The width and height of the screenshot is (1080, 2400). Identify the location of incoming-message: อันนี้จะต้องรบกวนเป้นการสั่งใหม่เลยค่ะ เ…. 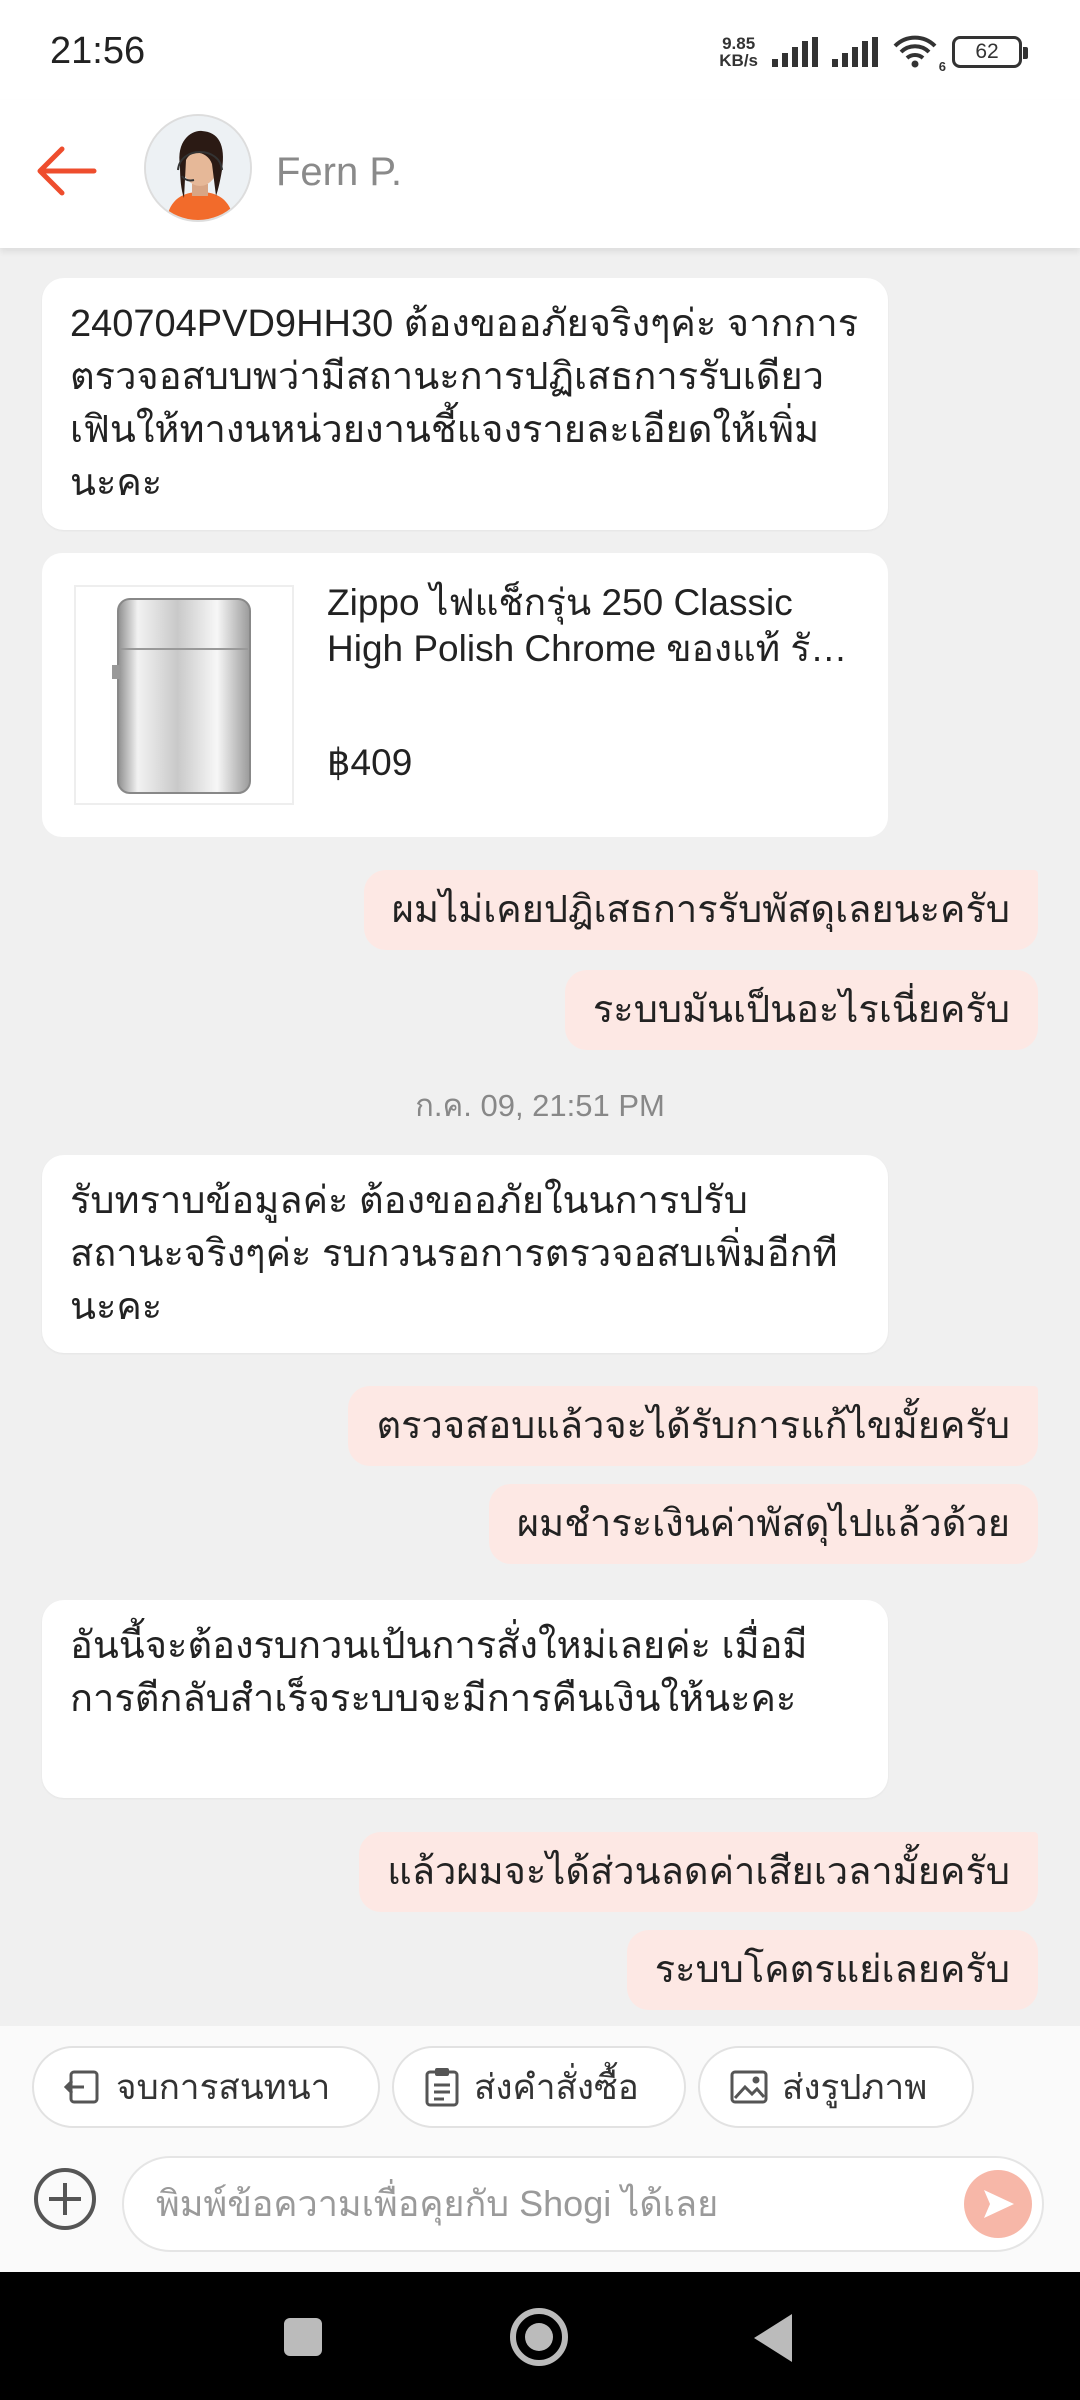
(465, 1699).